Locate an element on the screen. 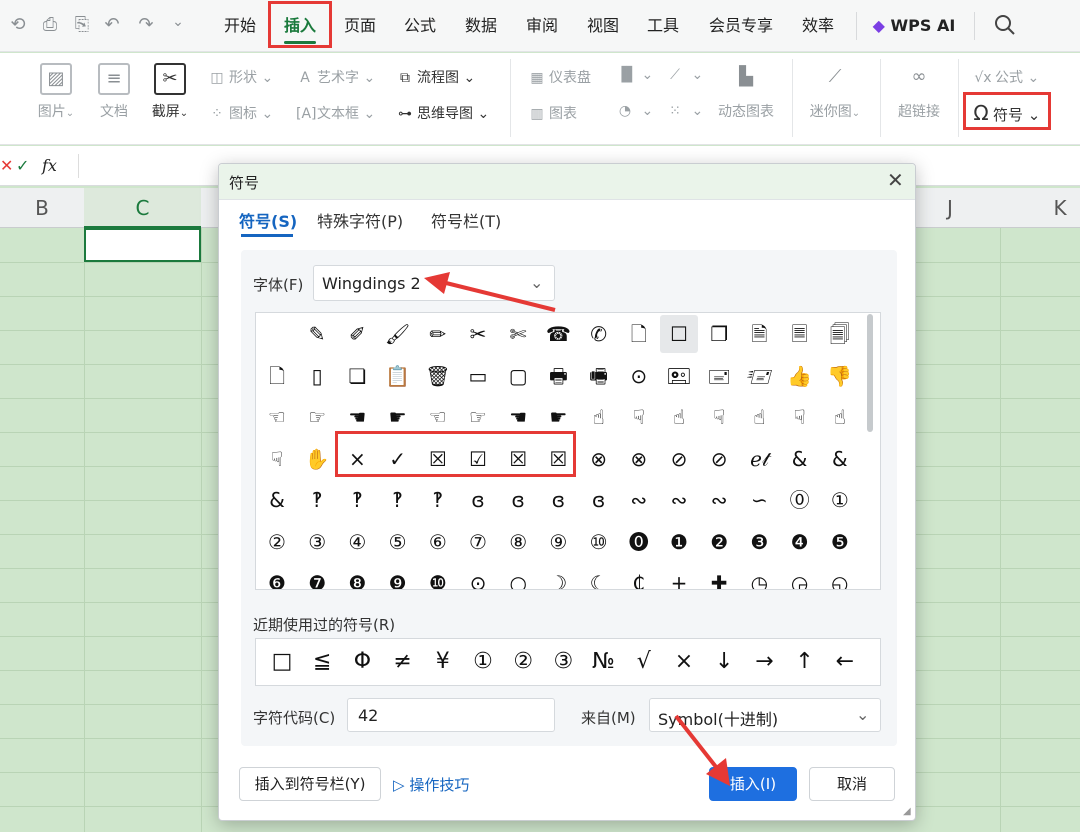 This screenshot has height=832, width=1080. active-cell is located at coordinates (142, 245).